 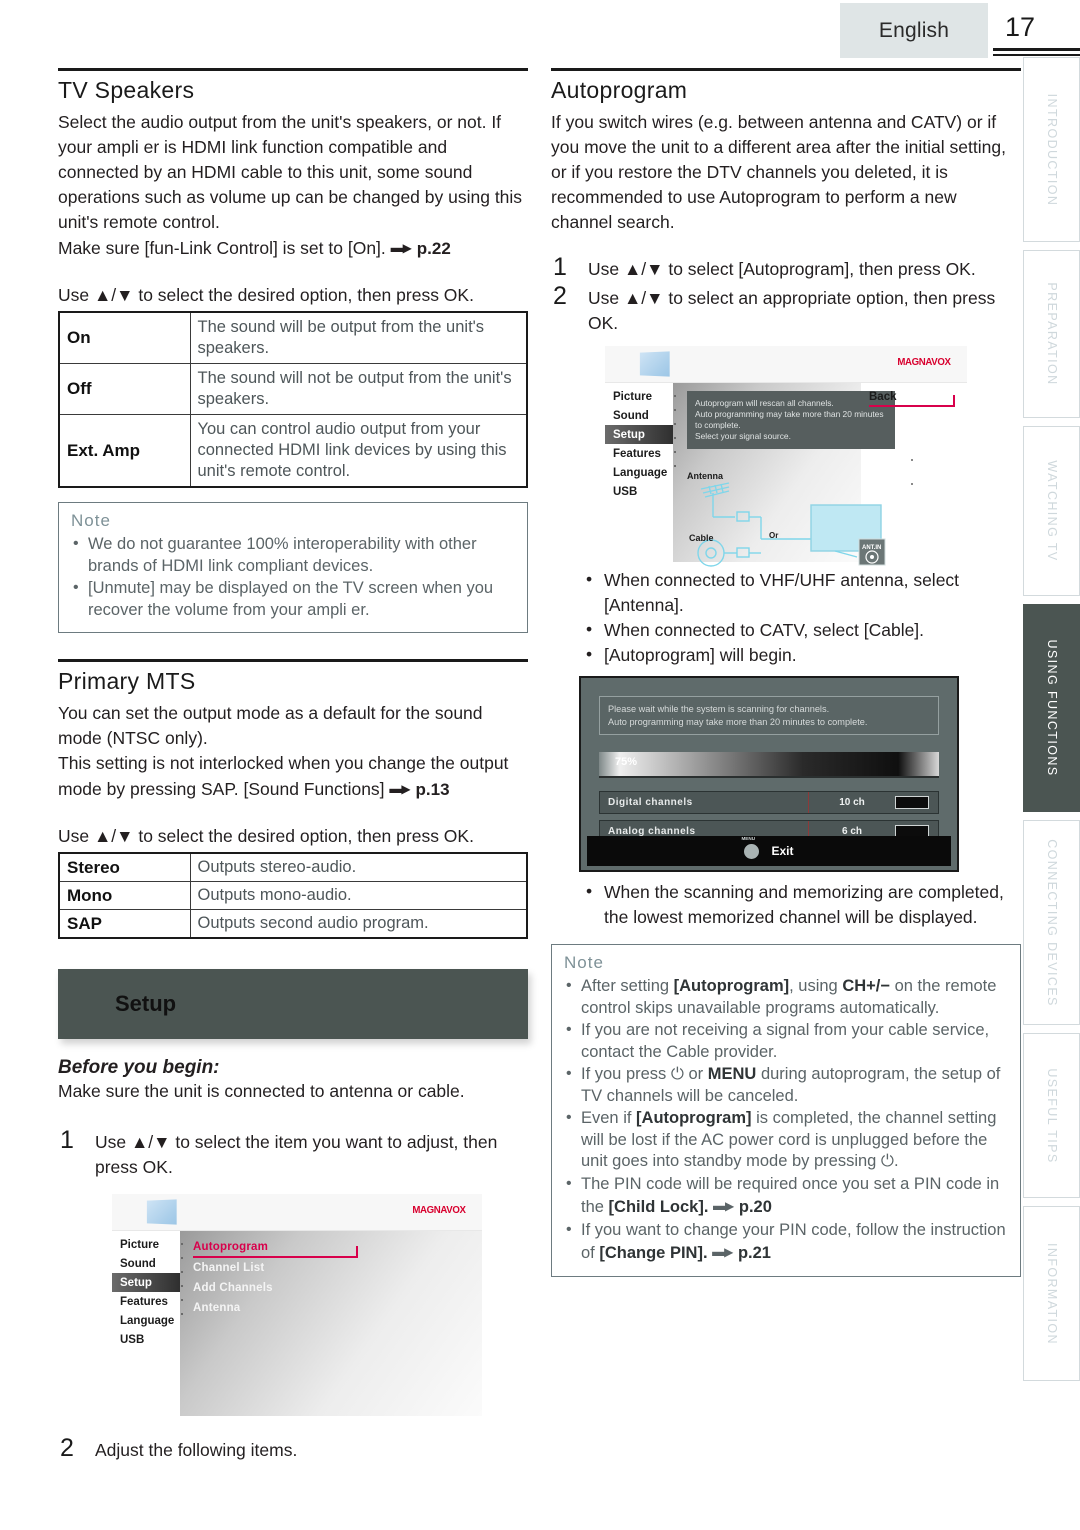 I want to click on side-tab-connecting-devices: CONNECTING DEVICES, so click(x=1051, y=922).